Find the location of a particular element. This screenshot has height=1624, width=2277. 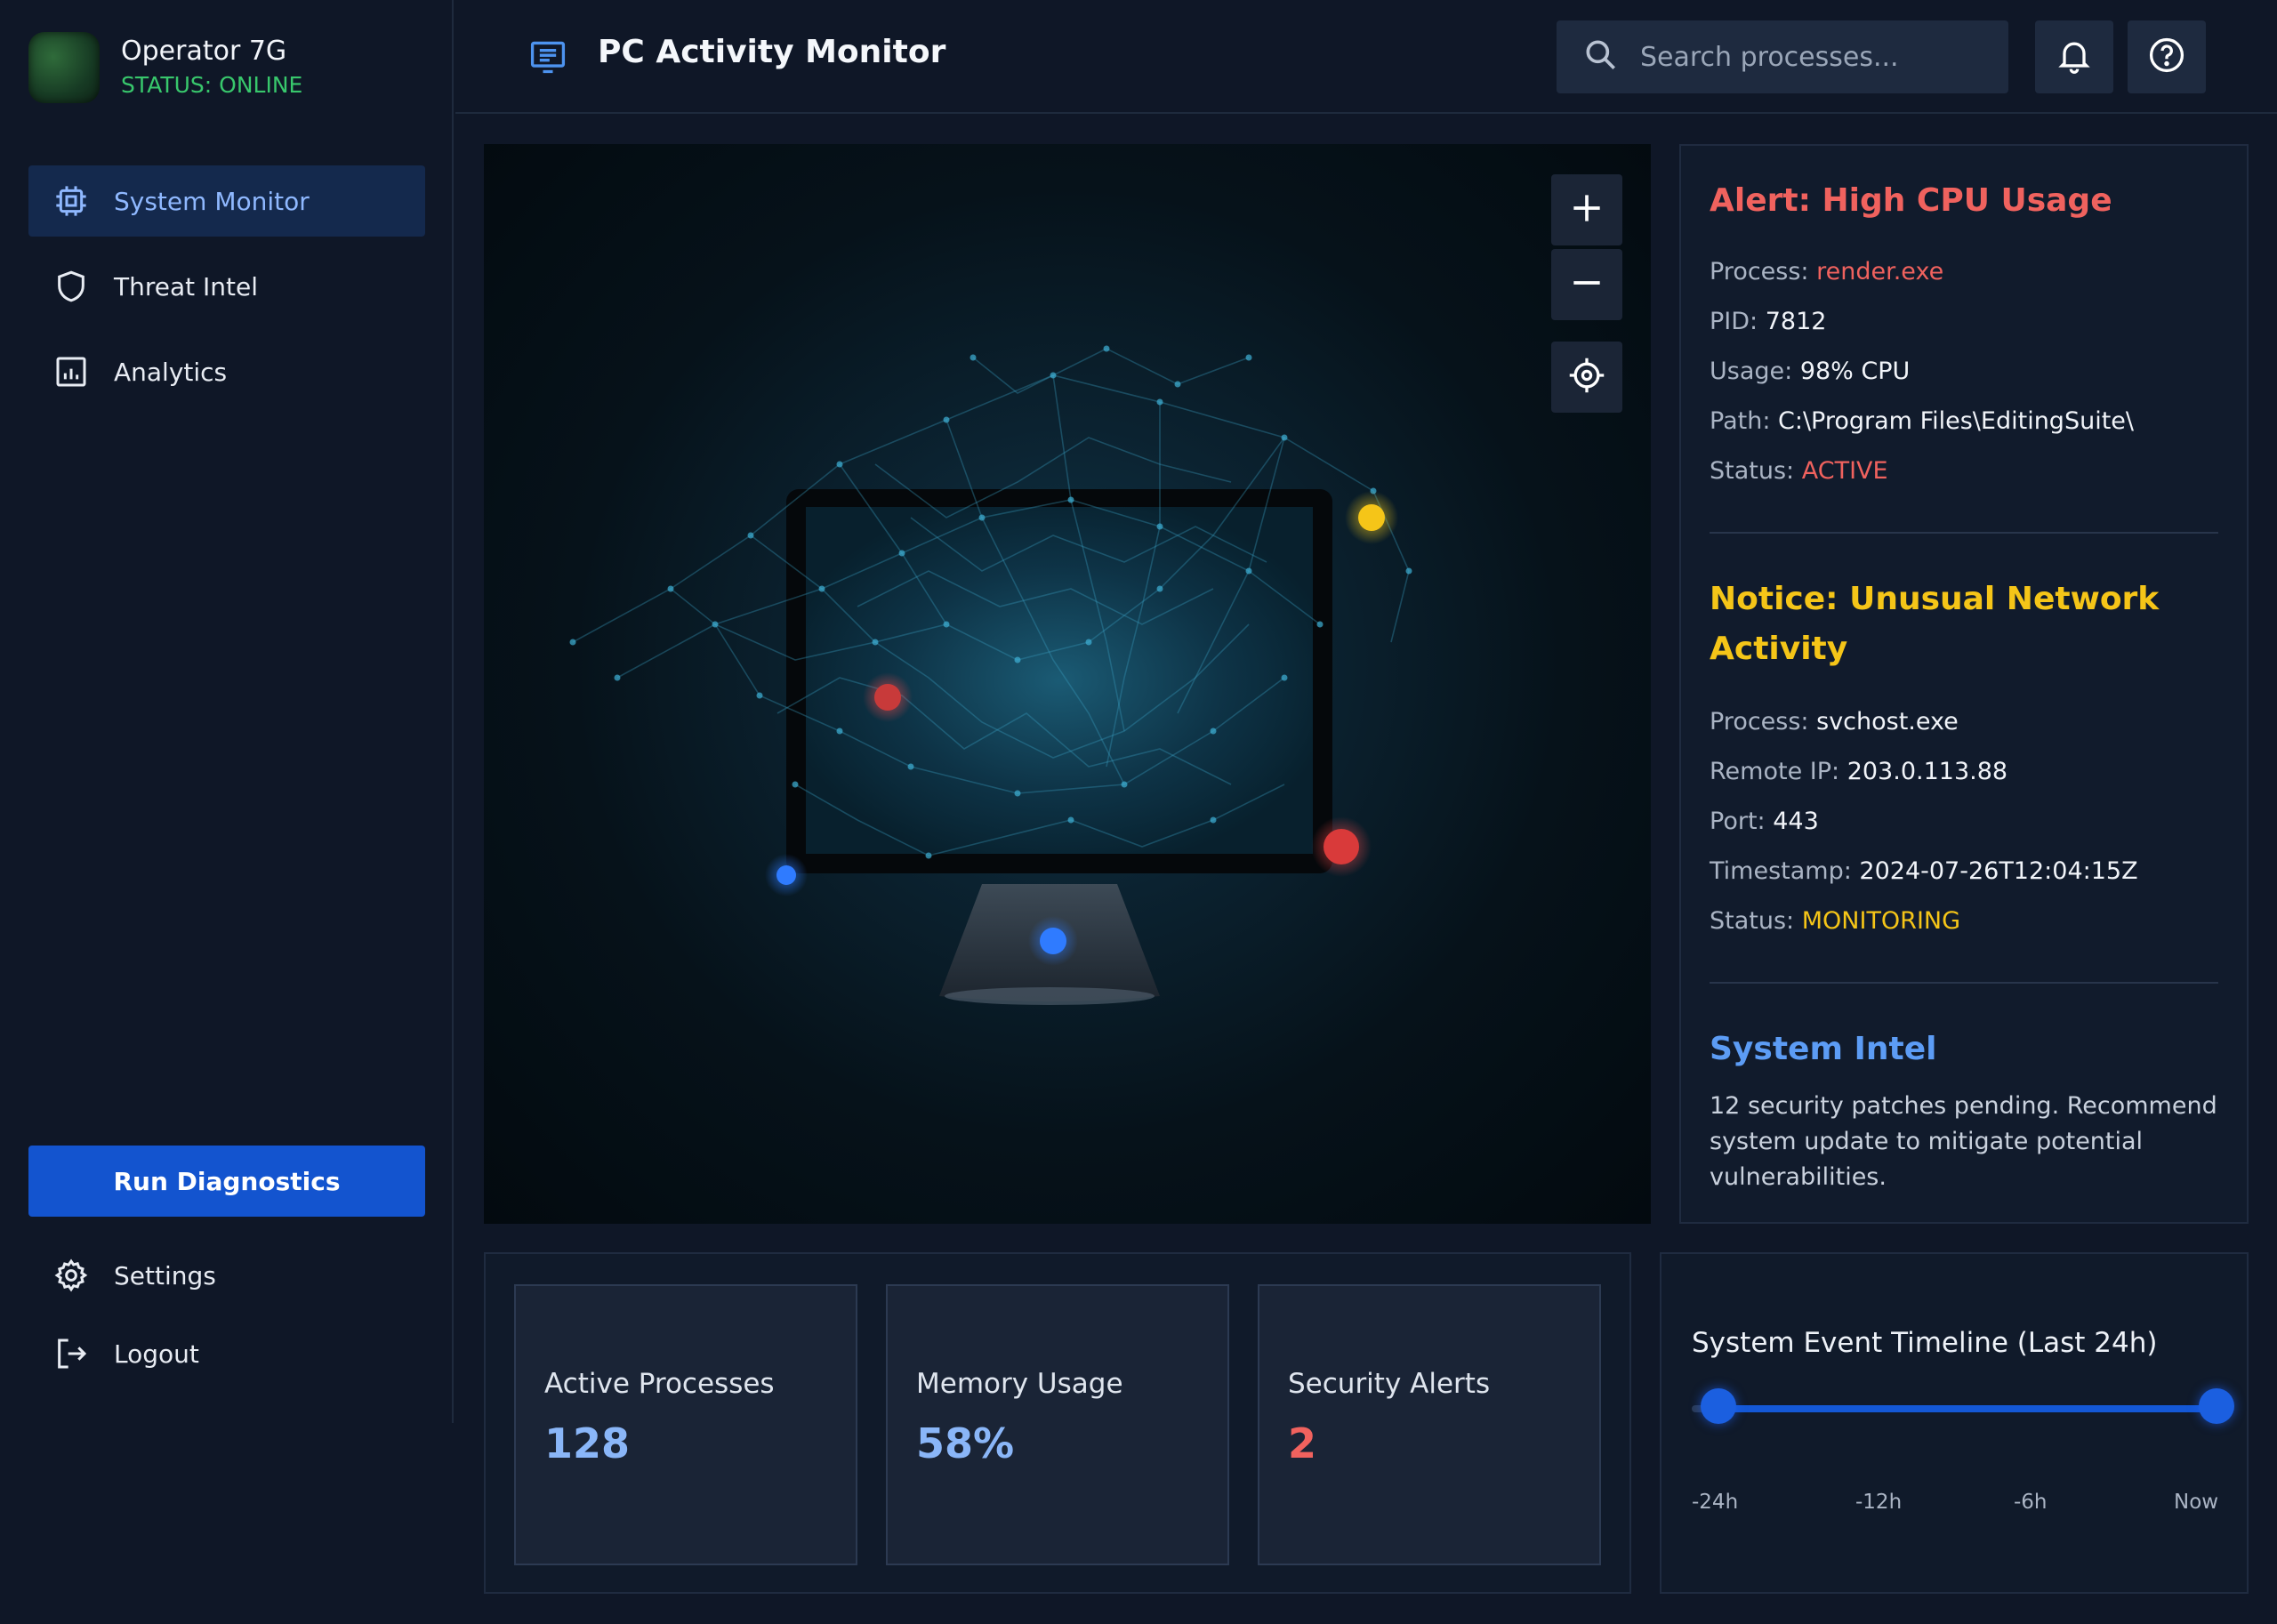

sidebar-item-label: Analytics is located at coordinates (171, 372).